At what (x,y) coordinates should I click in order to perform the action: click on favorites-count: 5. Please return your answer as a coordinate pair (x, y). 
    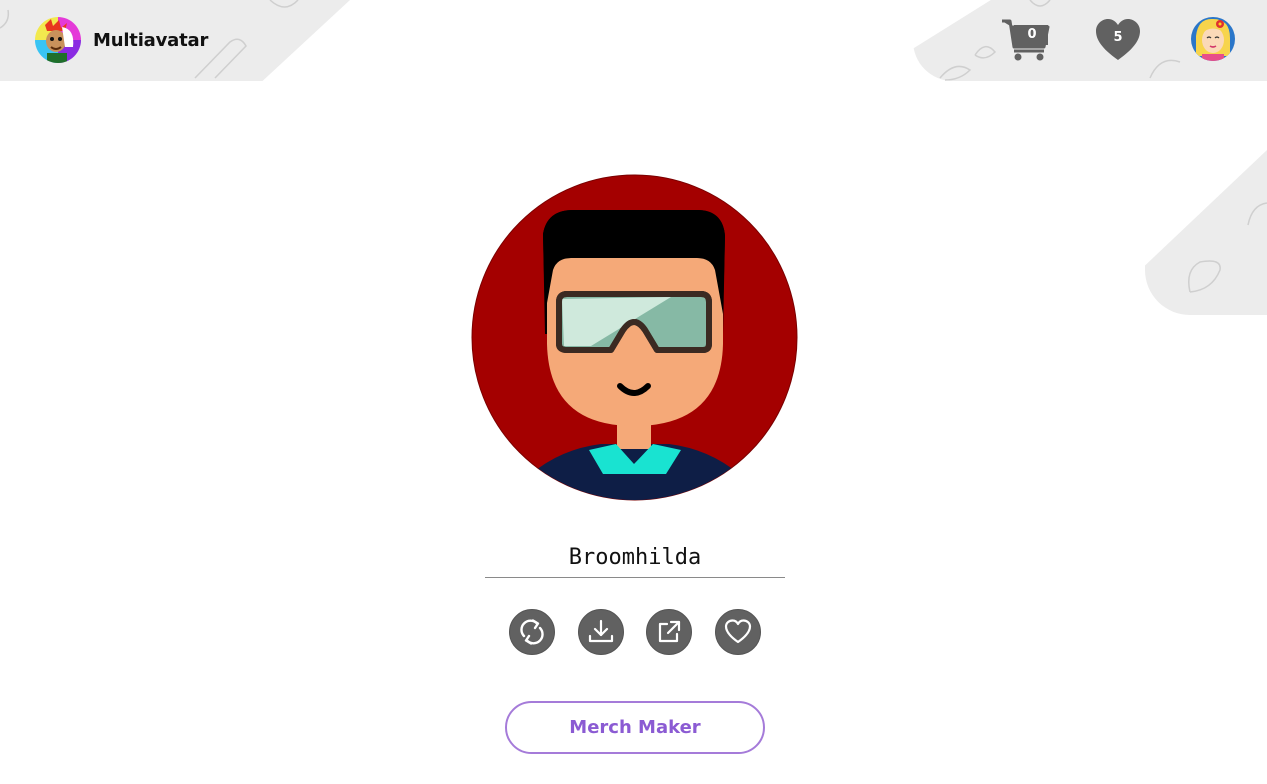
    Looking at the image, I should click on (1118, 37).